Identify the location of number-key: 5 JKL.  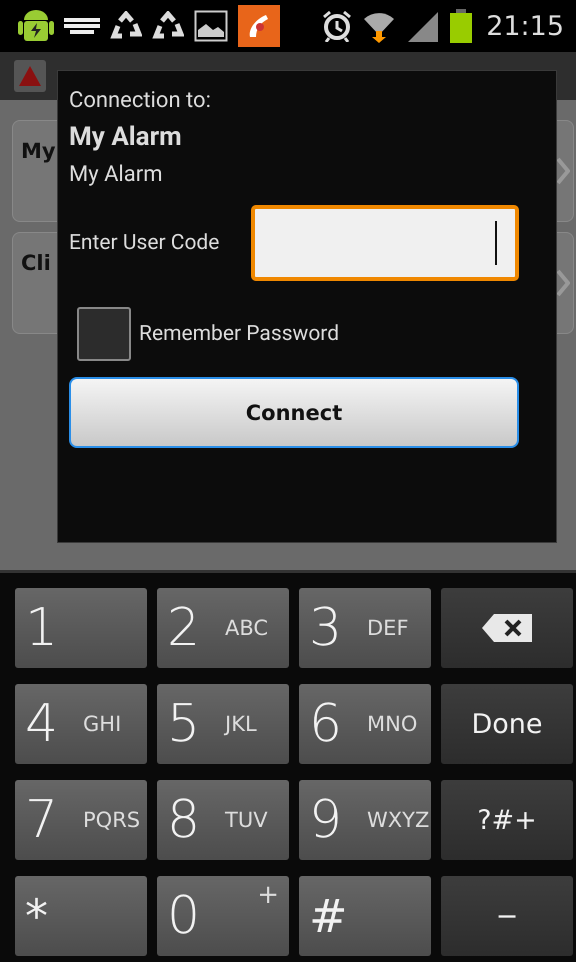
(223, 724).